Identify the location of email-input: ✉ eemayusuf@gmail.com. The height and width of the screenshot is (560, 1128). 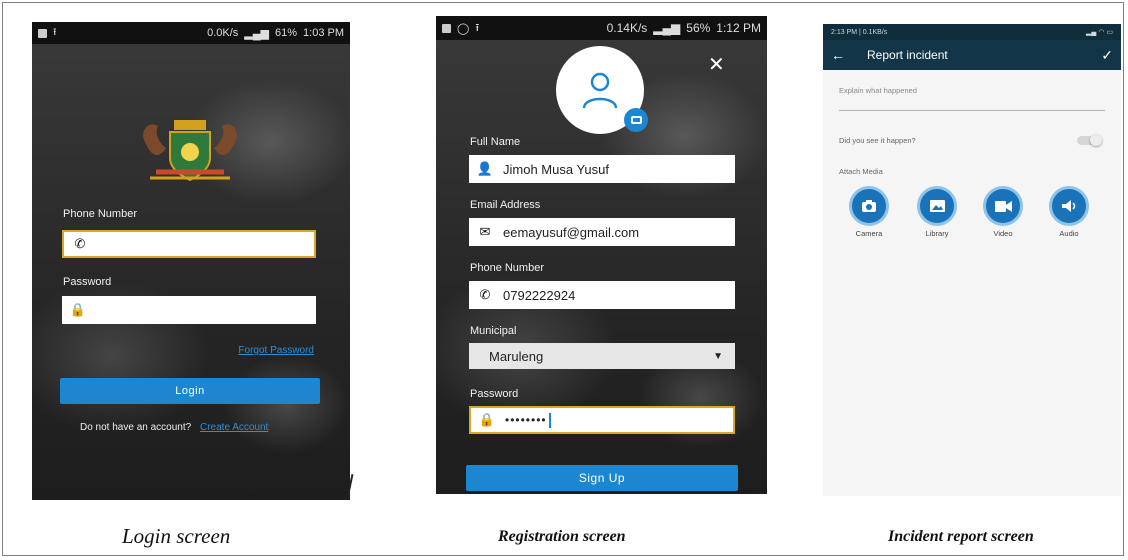
(602, 232).